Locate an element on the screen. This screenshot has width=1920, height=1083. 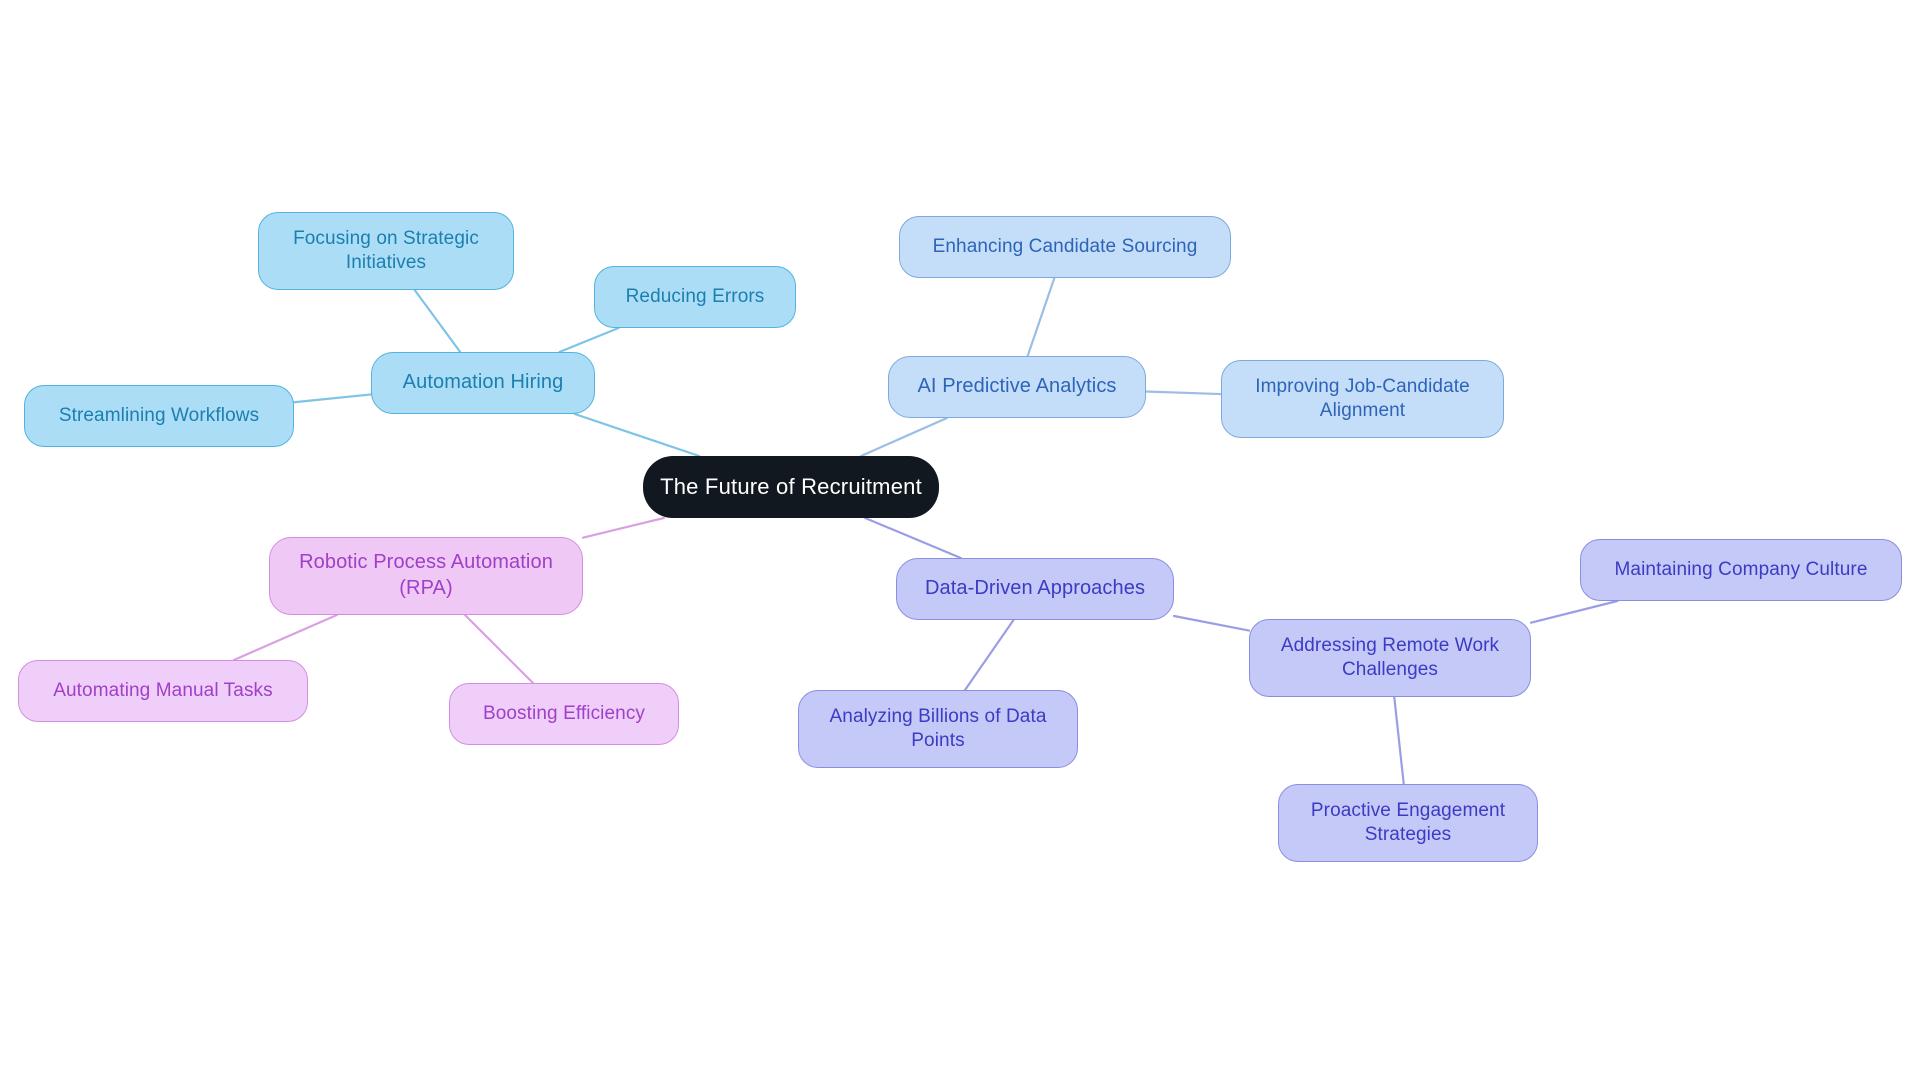
node-label: AI Predictive Analytics is located at coordinates (1017, 386).